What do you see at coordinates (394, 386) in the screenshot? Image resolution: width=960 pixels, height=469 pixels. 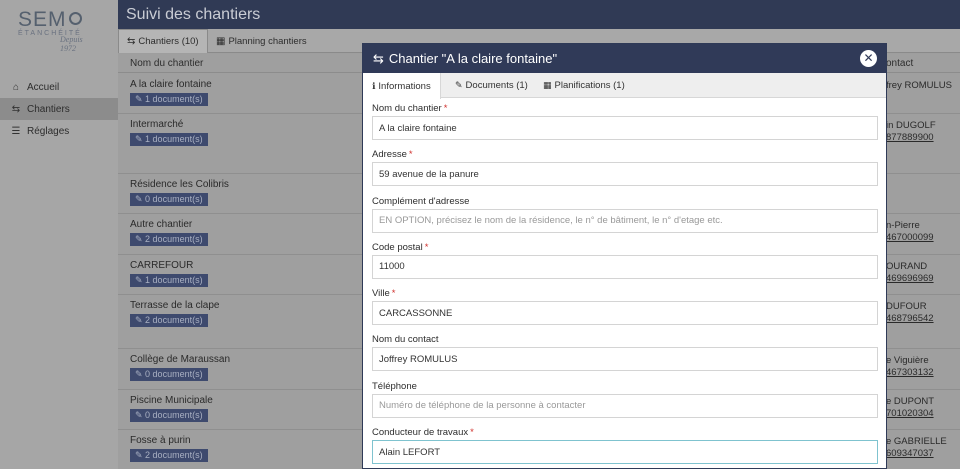 I see `field-label: Téléphone` at bounding box center [394, 386].